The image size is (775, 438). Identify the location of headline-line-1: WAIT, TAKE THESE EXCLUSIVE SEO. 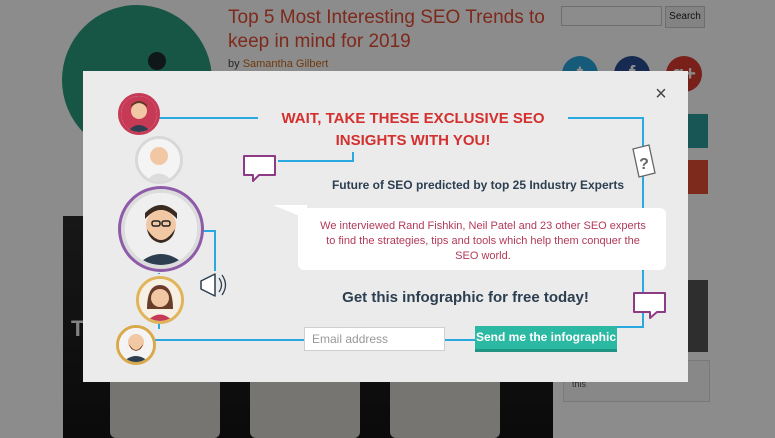
(413, 118).